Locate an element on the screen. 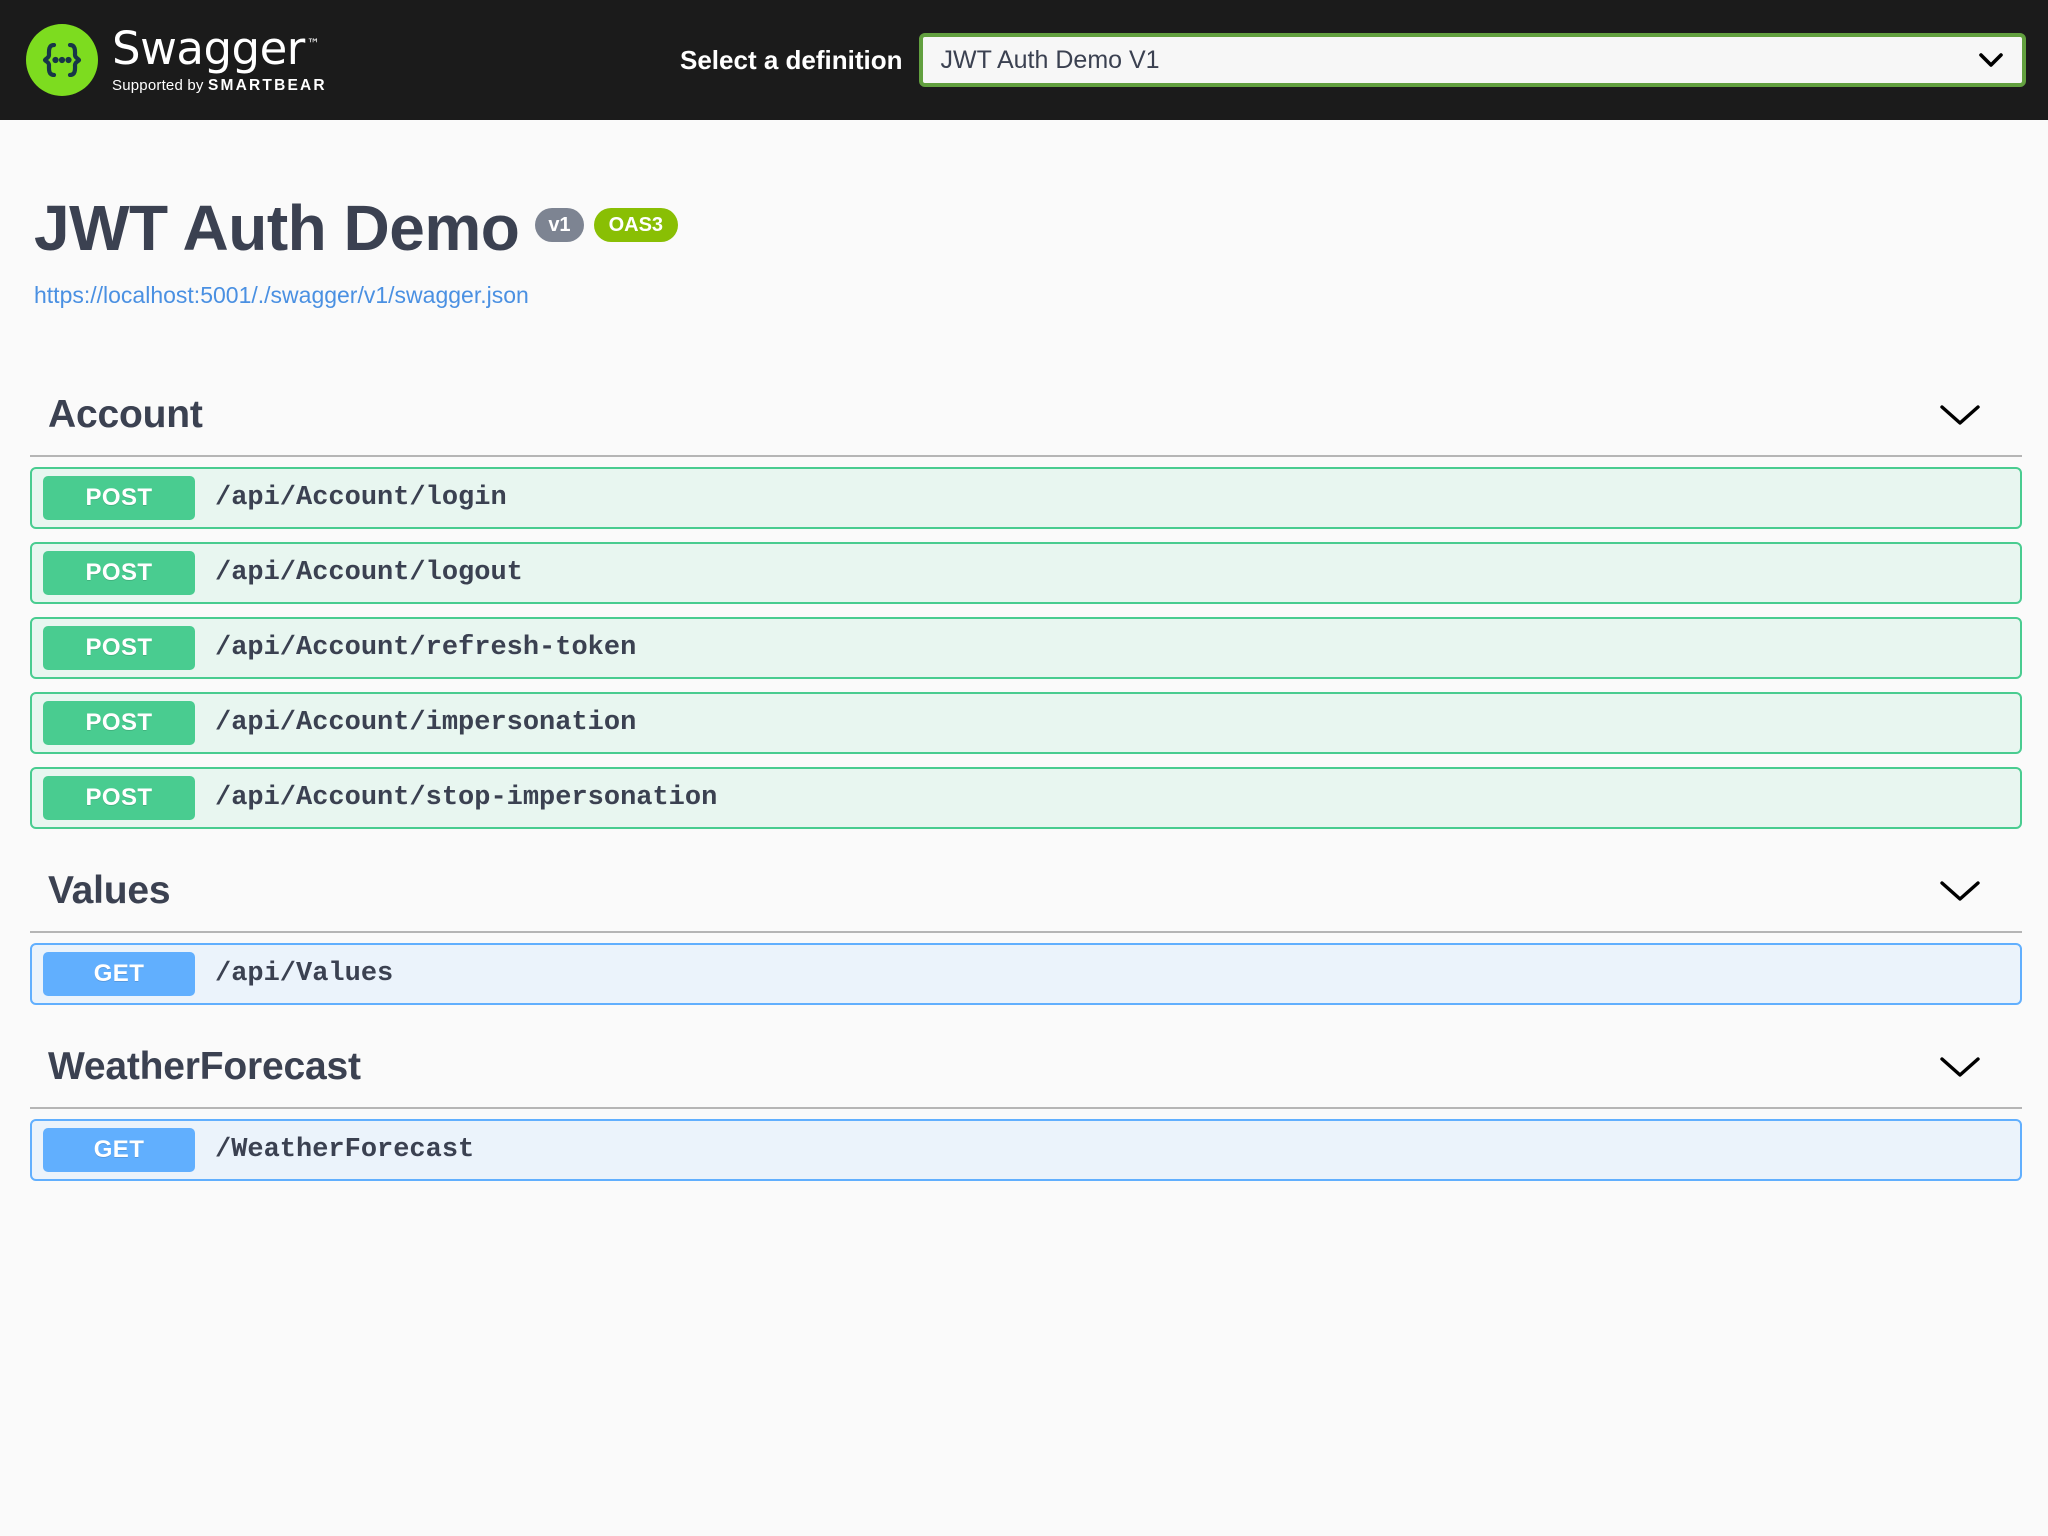 This screenshot has height=1536, width=2048. definition-select-value: JWT Auth Demo V1 is located at coordinates (1050, 59).